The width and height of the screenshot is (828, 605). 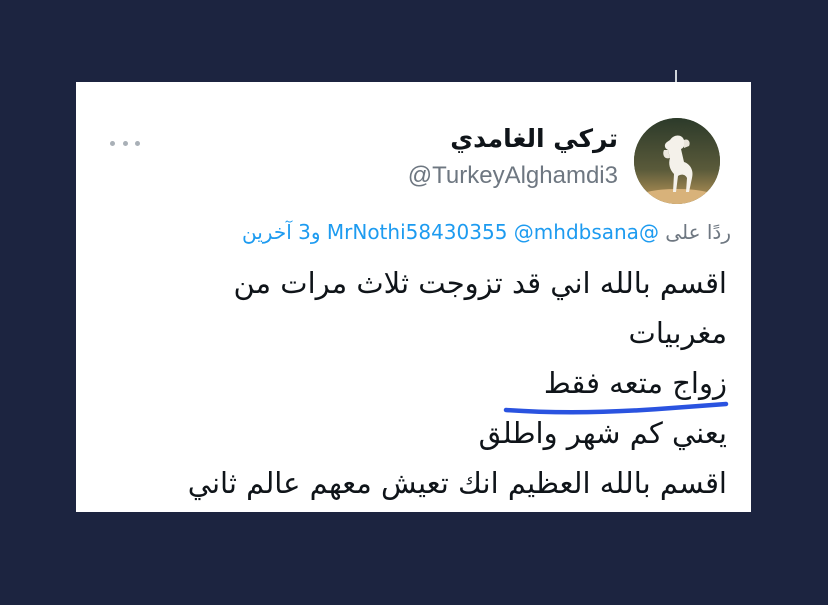 I want to click on reply-mention-2: @mhdbsana, so click(x=576, y=232).